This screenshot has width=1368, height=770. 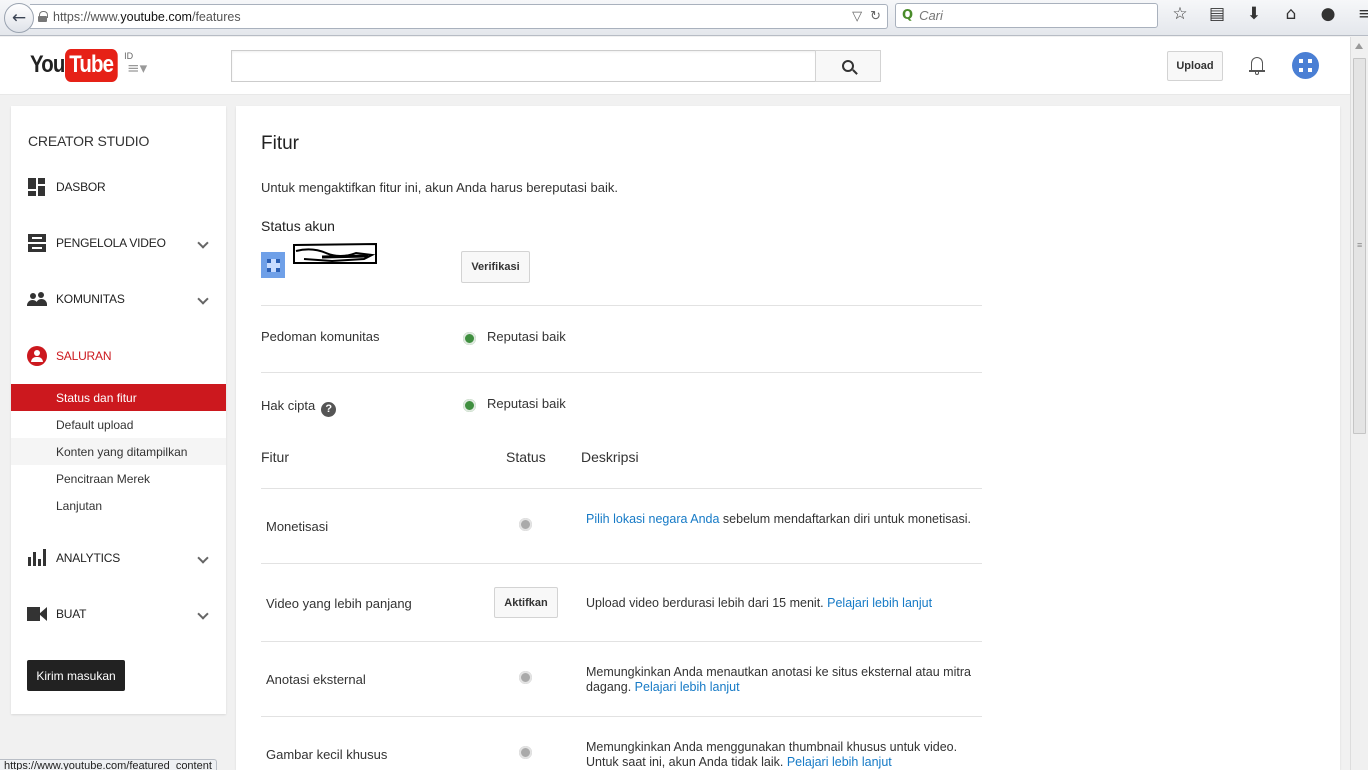 I want to click on search-engine-icon: Q, so click(x=908, y=15).